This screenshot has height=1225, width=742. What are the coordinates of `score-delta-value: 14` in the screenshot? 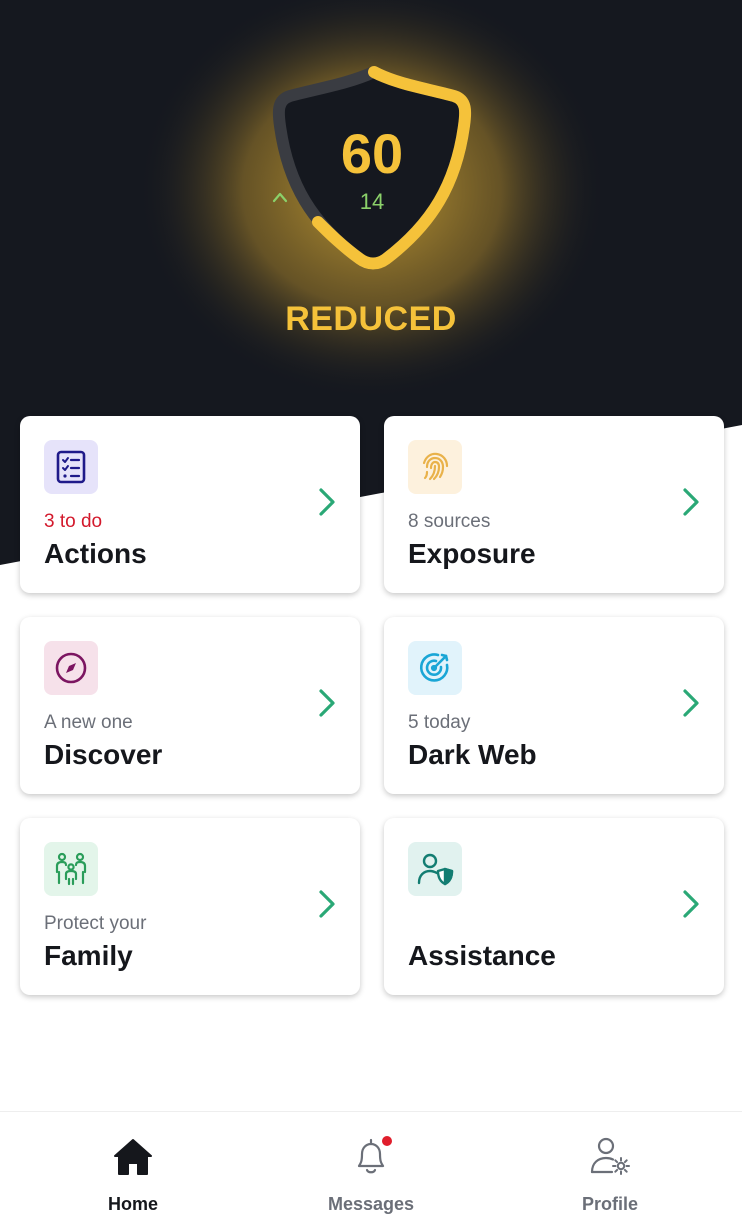 It's located at (372, 201).